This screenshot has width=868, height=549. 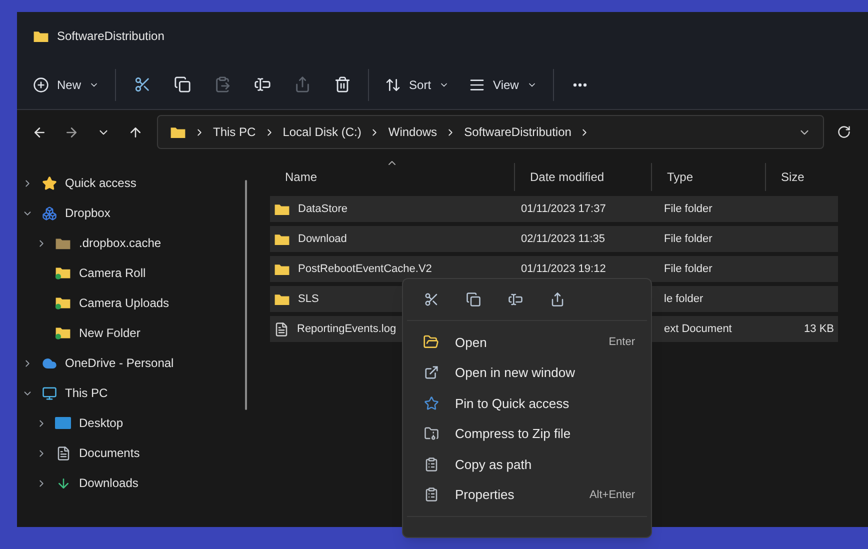 I want to click on file-name: PostRebootEventCache.V2, so click(x=365, y=269).